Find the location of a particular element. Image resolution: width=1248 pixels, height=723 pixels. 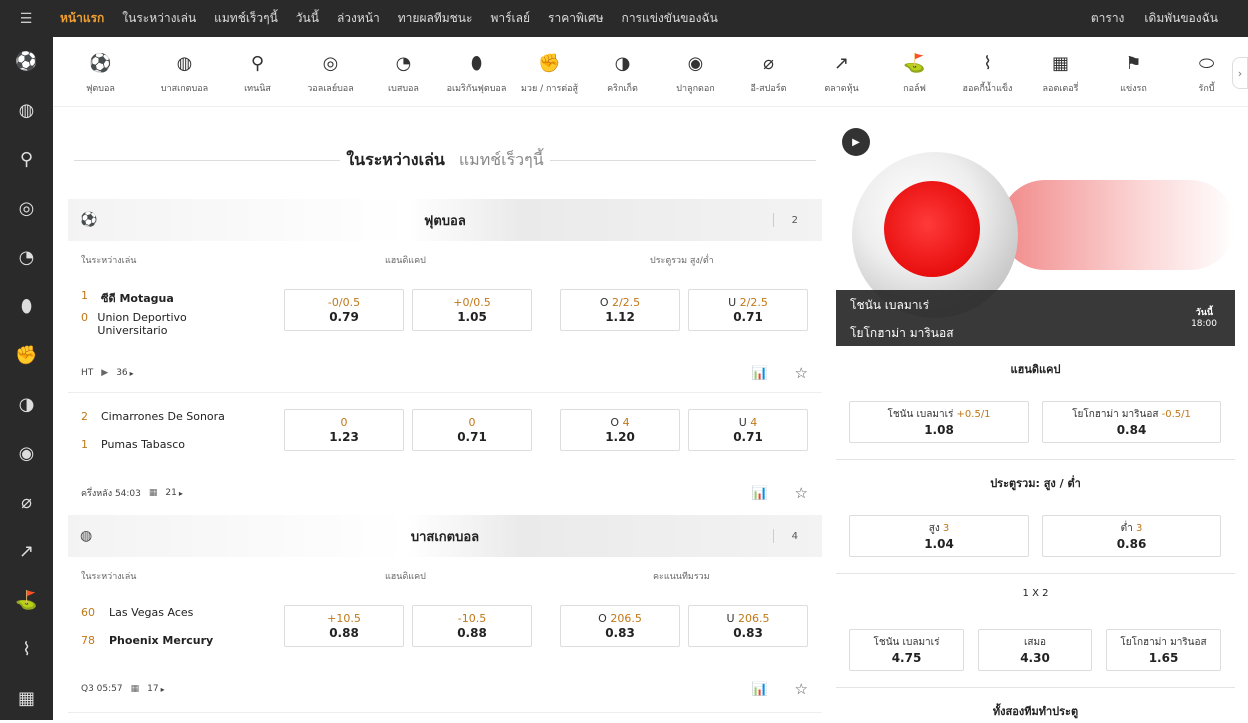

odds-button: ต่ำ 3 0.86 is located at coordinates (1131, 536).